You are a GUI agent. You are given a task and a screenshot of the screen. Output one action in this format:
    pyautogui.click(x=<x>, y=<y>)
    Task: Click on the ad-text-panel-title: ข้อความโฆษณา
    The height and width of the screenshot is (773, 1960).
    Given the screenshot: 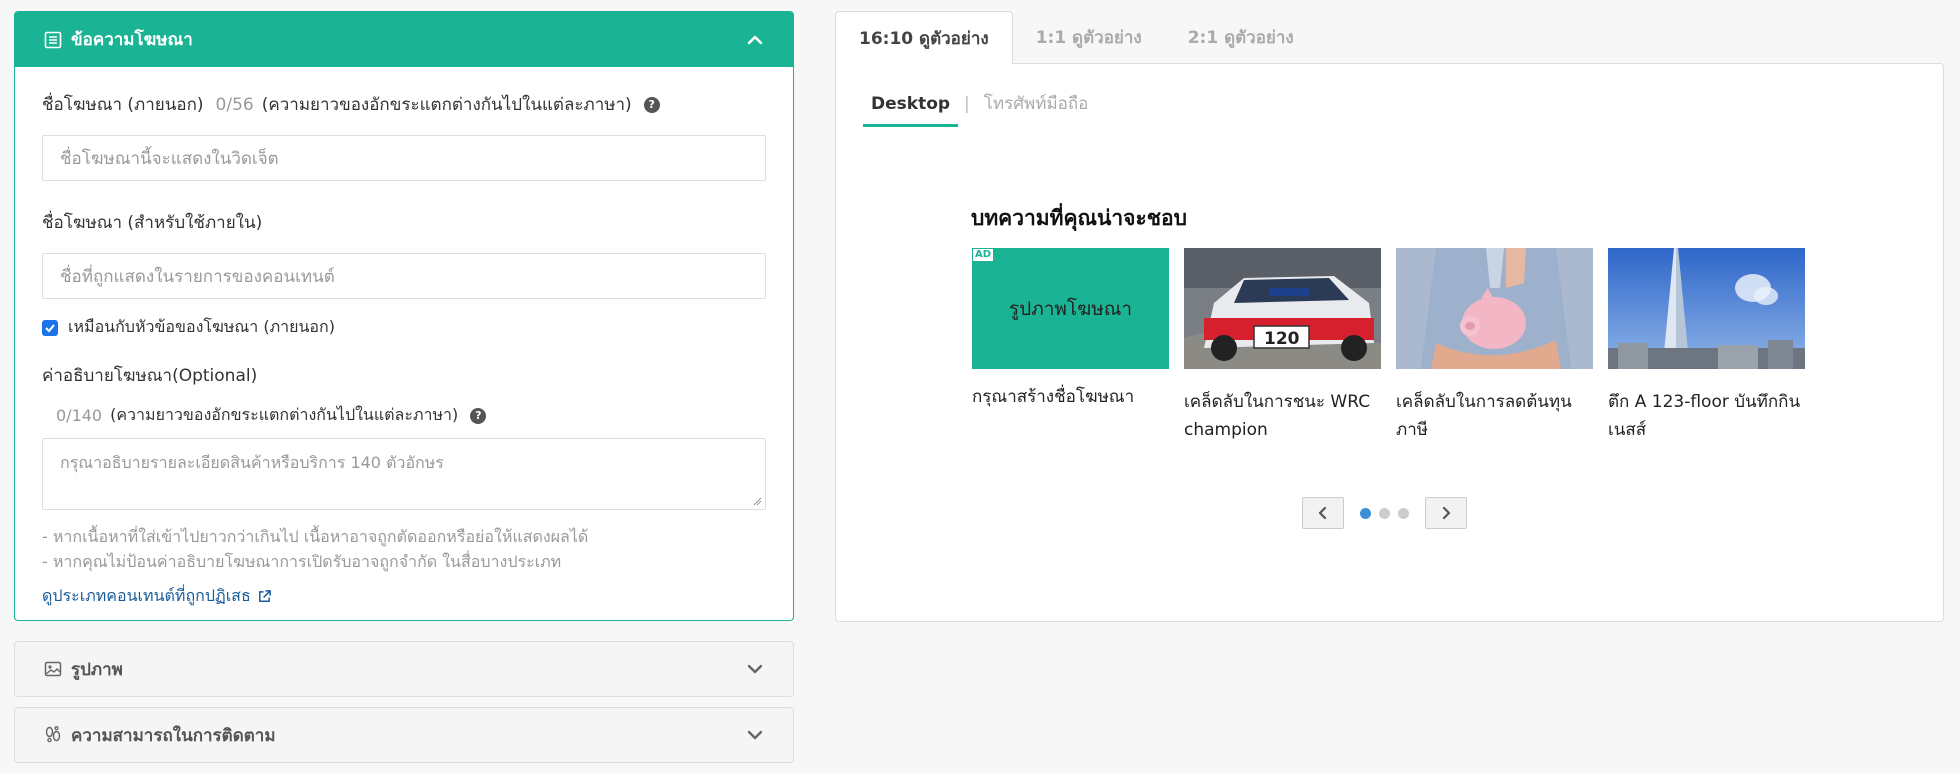 What is the action you would take?
    pyautogui.click(x=132, y=40)
    